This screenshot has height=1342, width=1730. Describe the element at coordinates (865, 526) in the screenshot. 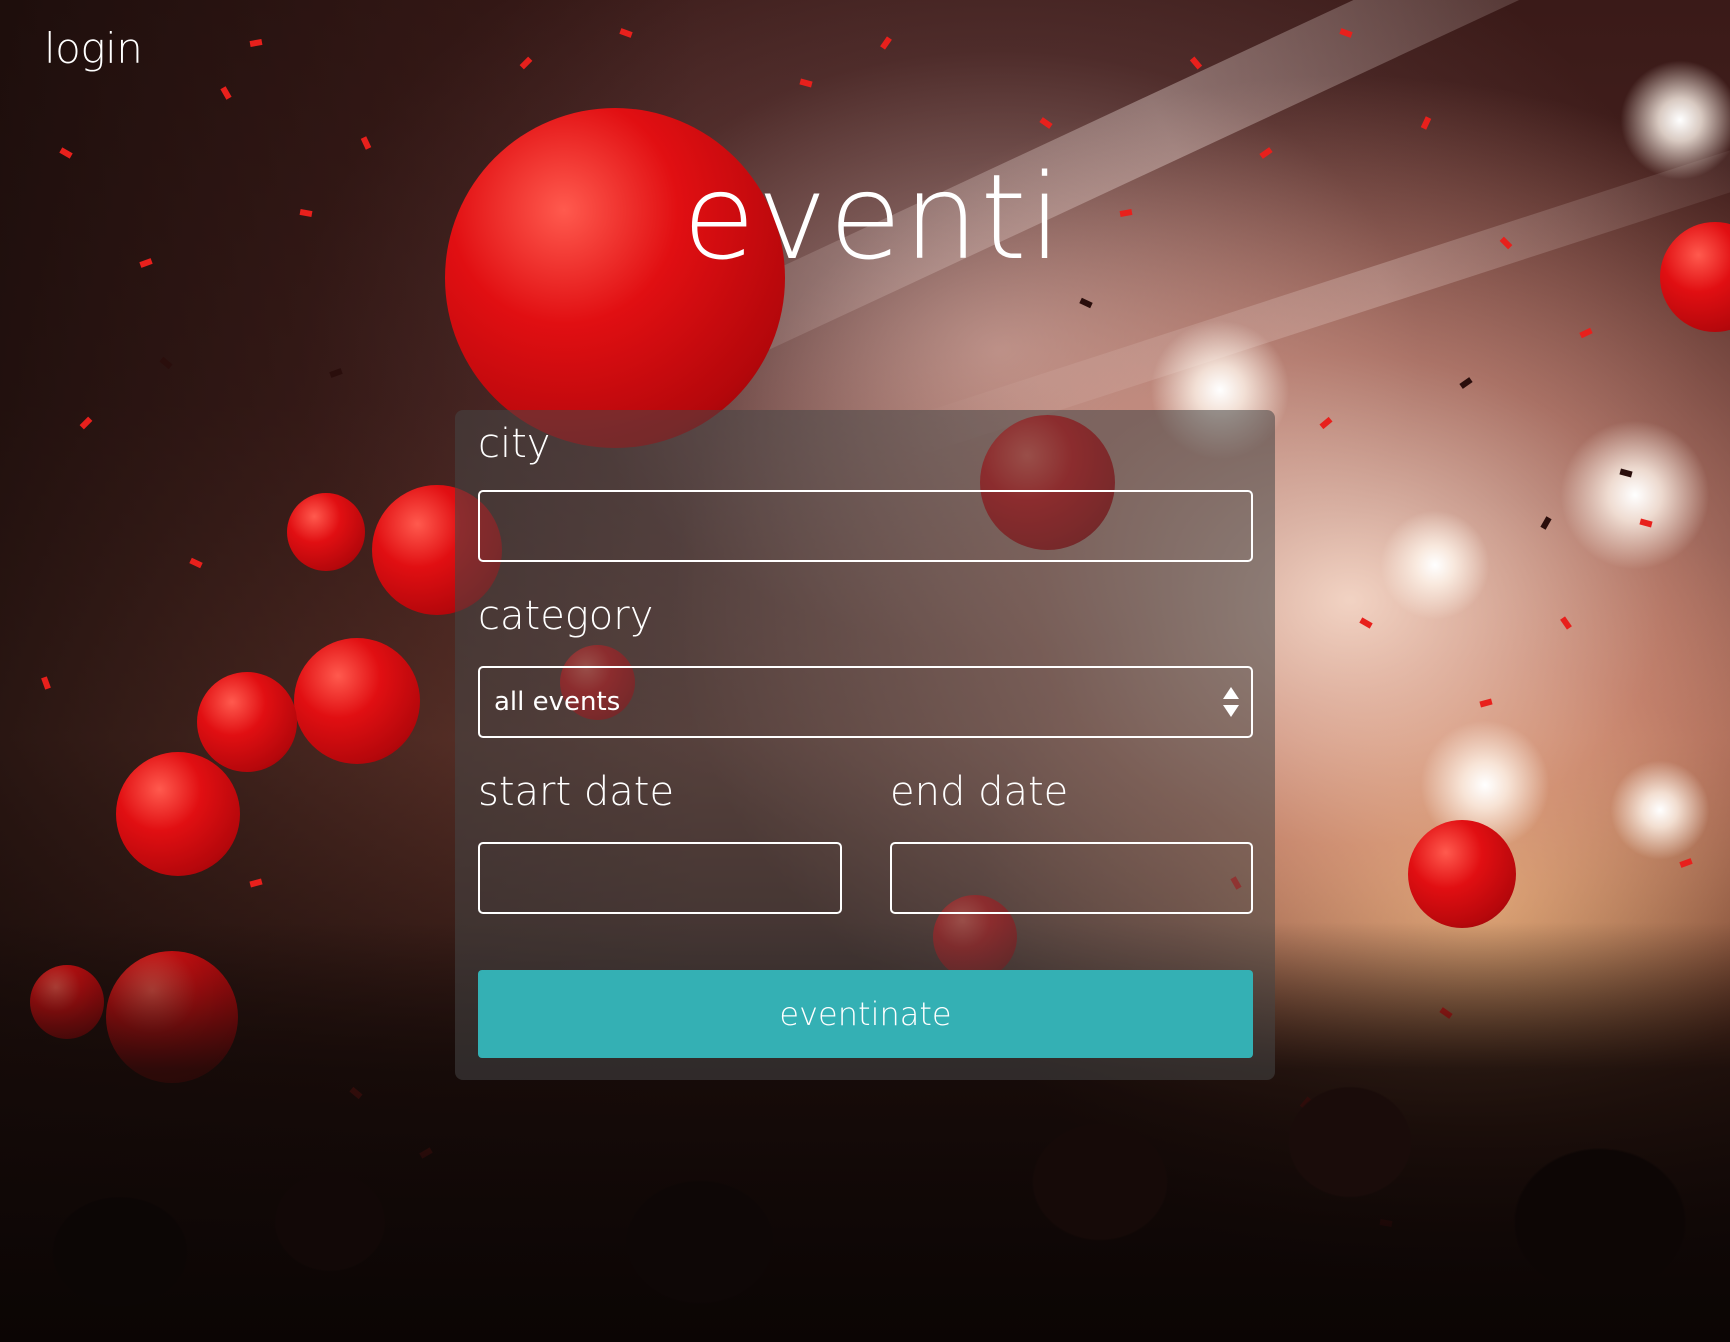

I see `city-input` at that location.